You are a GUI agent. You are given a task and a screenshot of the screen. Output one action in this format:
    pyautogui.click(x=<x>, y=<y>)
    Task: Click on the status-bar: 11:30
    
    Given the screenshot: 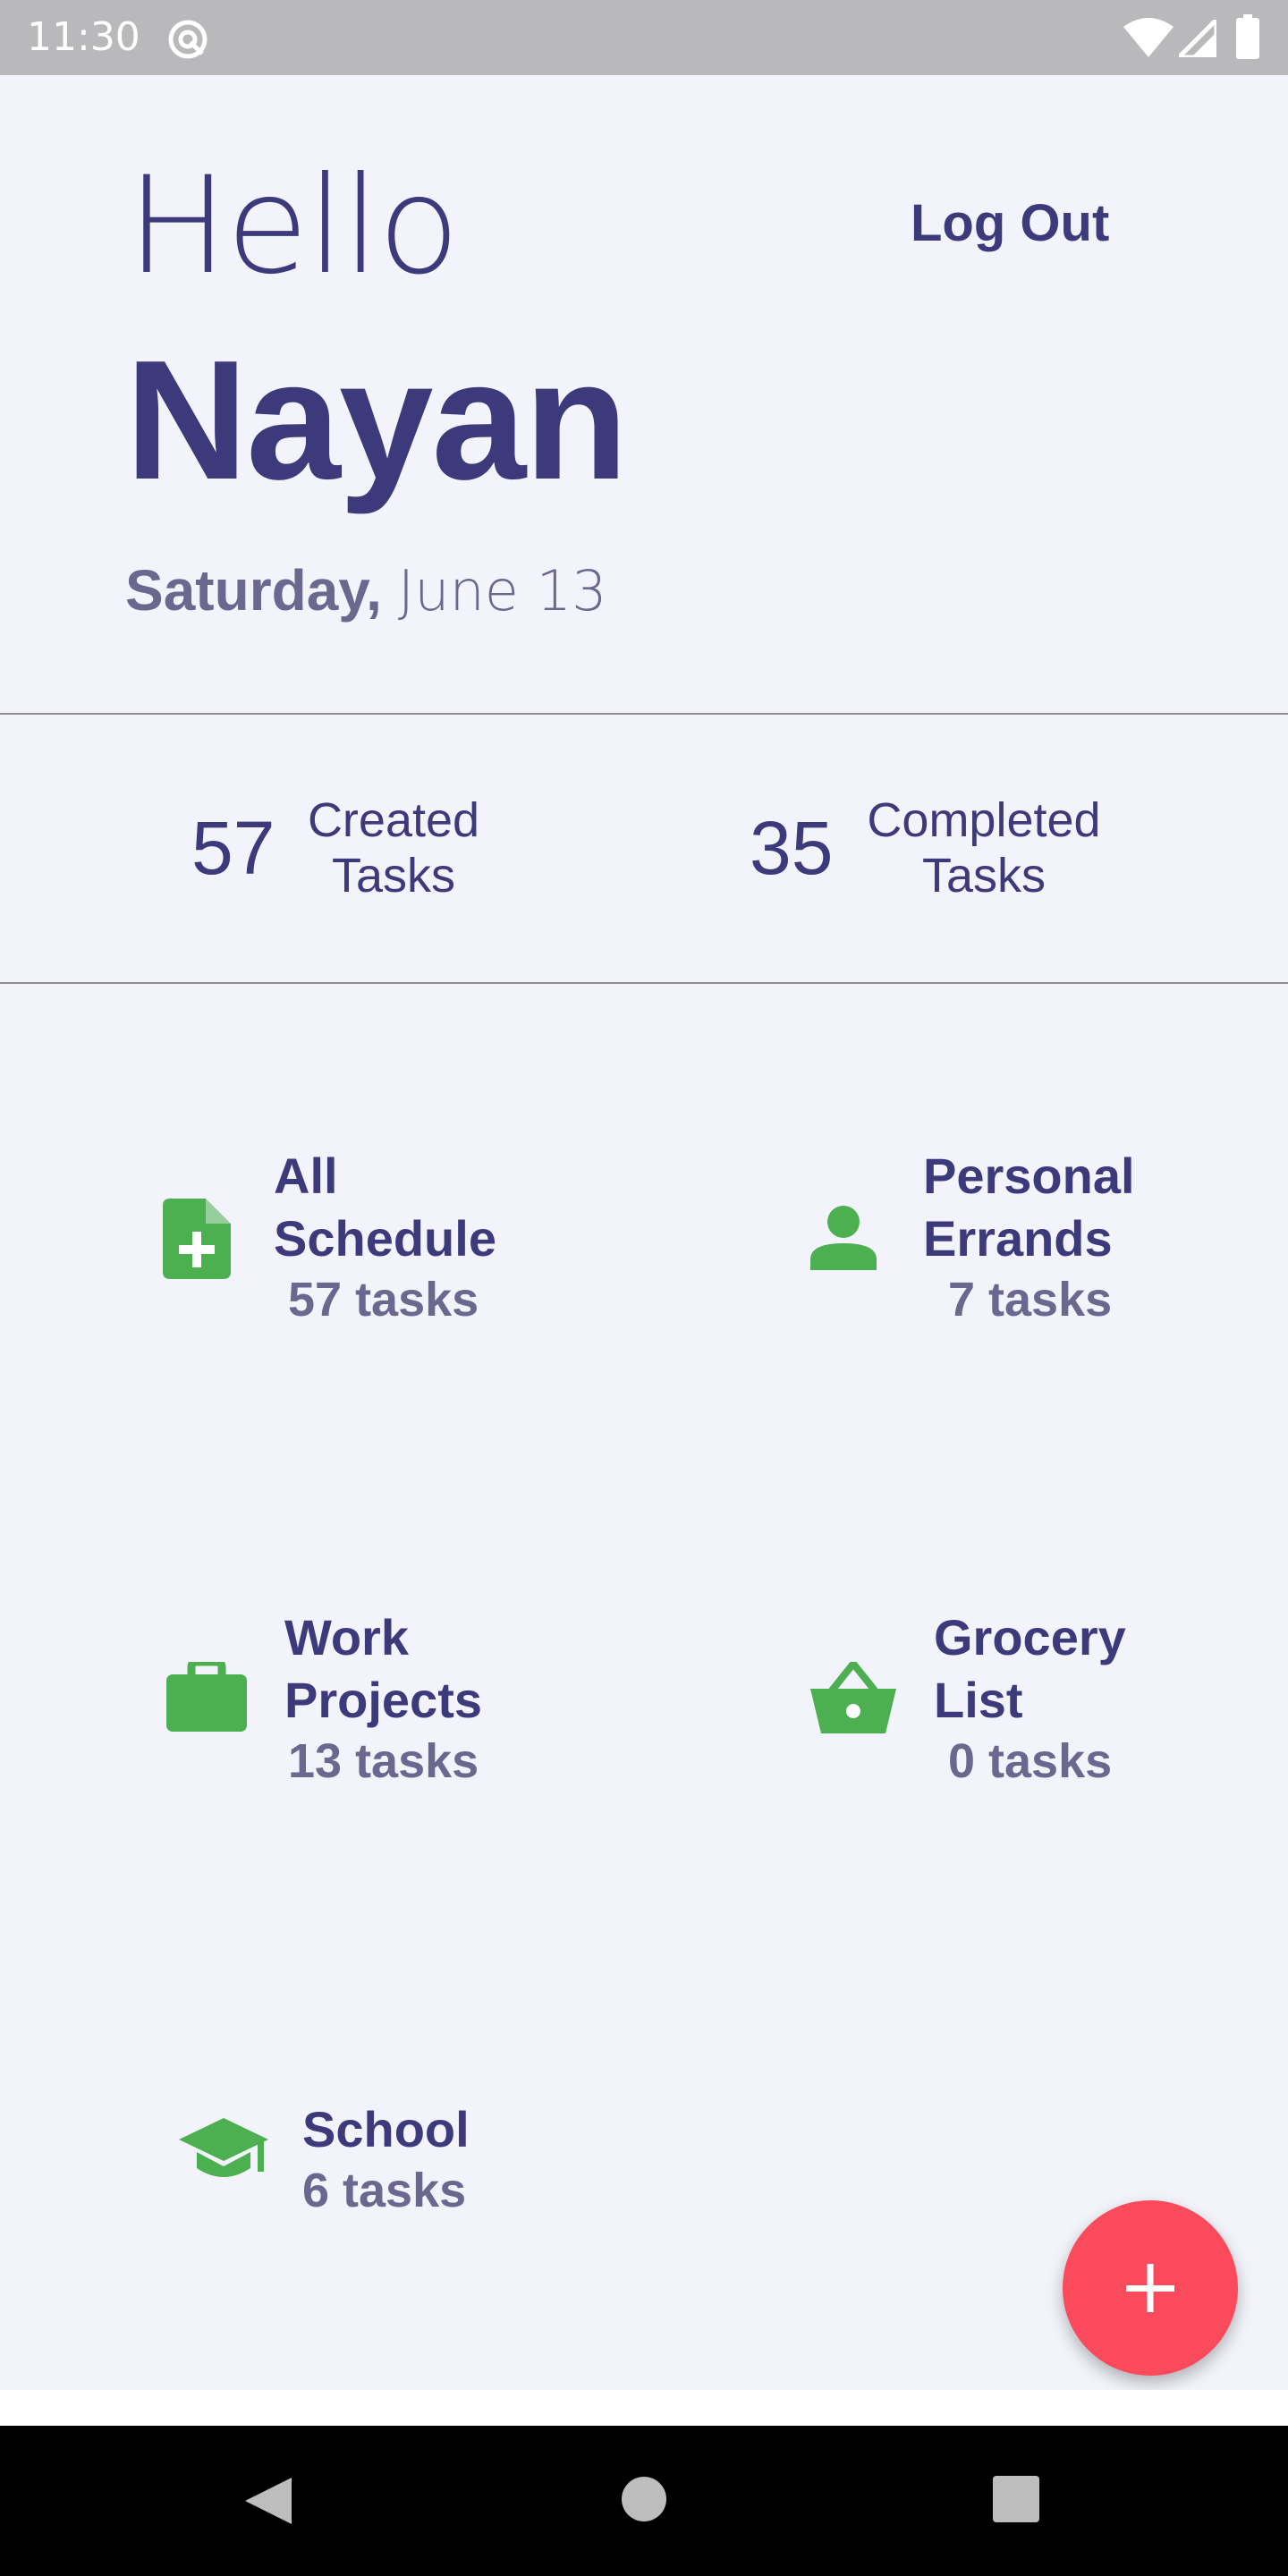 What is the action you would take?
    pyautogui.click(x=644, y=37)
    